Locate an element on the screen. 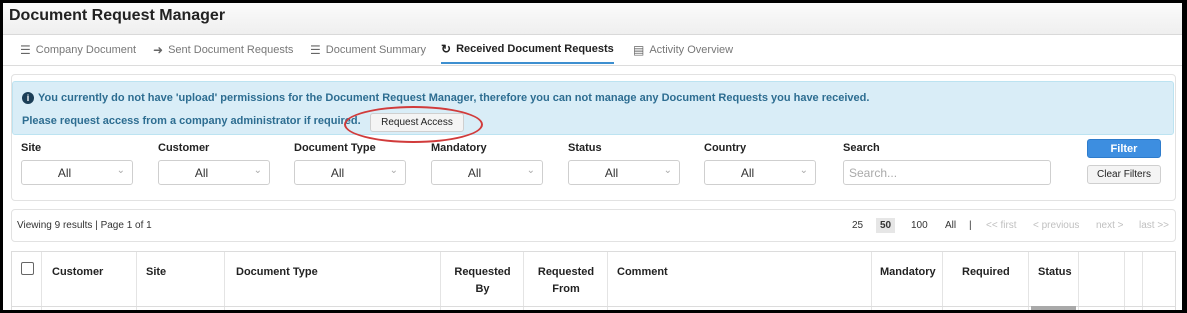 The width and height of the screenshot is (1187, 313). header-divider is located at coordinates (593, 306).